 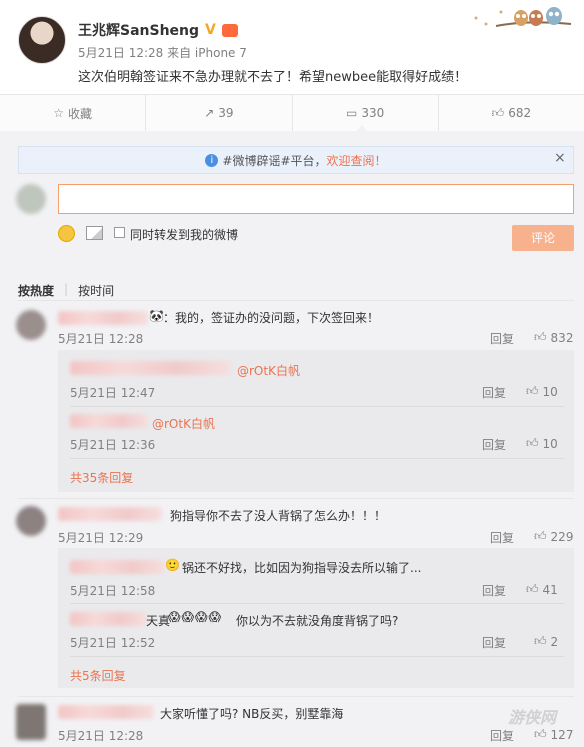 I want to click on comment-like-button: 👍︎ 229, so click(x=553, y=536).